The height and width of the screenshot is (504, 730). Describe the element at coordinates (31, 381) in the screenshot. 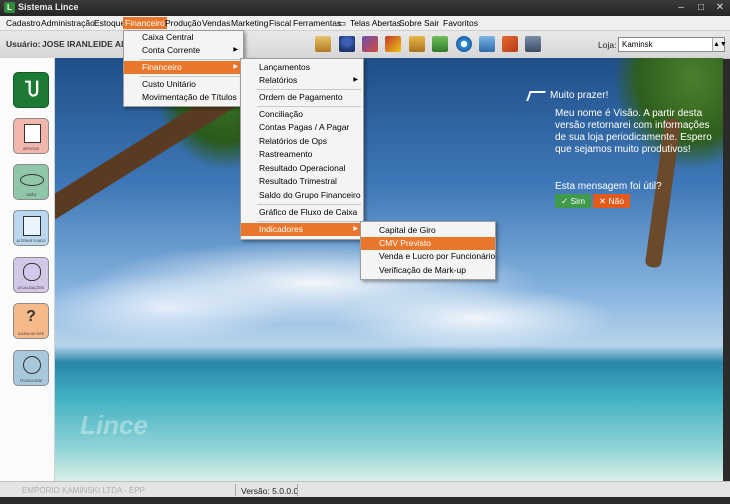

I see `tecnologie-label: TECNOLOGIE` at that location.